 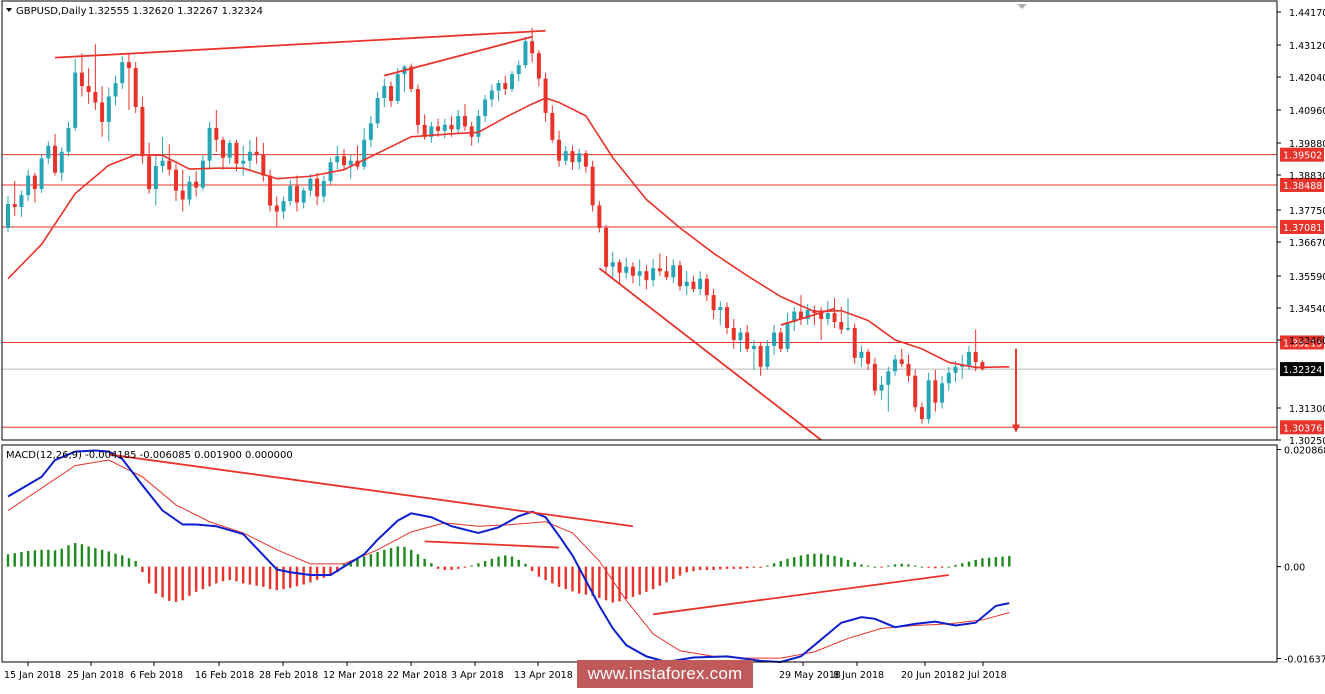 I want to click on shift-marker-icon, so click(x=1022, y=6).